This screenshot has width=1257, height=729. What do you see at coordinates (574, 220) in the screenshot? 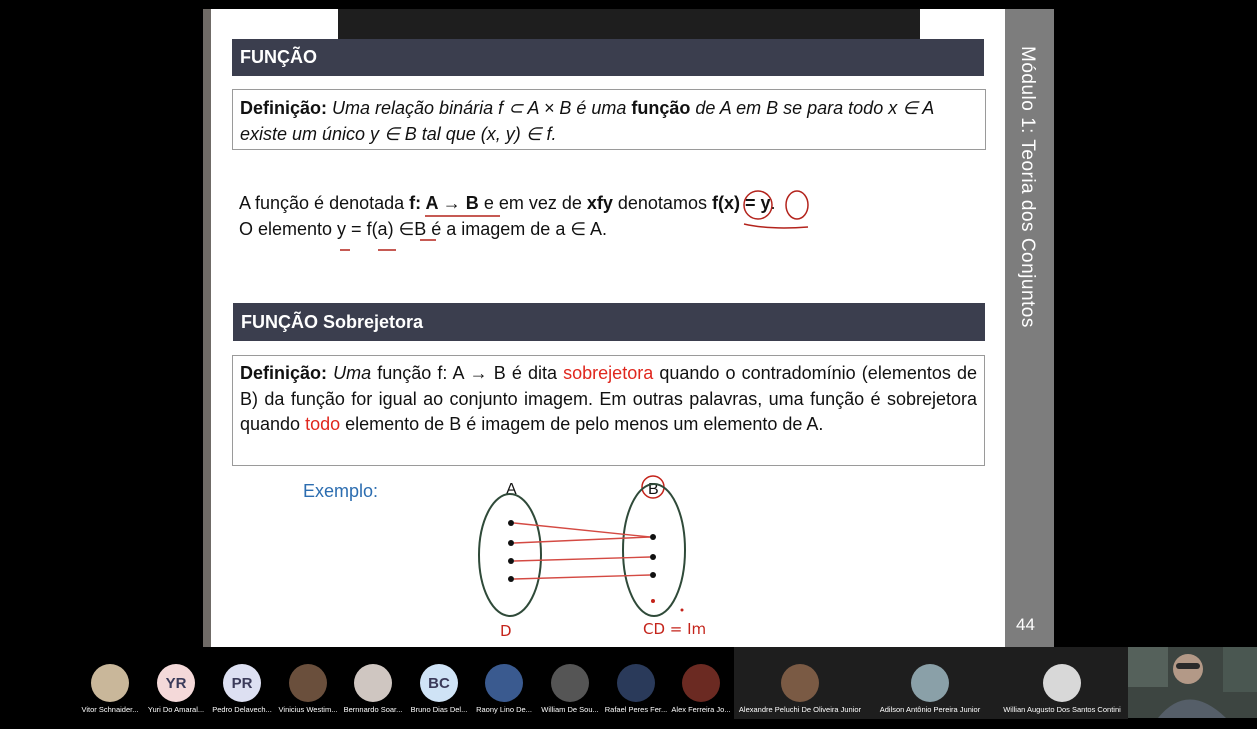
I see `handwritten-annotations` at bounding box center [574, 220].